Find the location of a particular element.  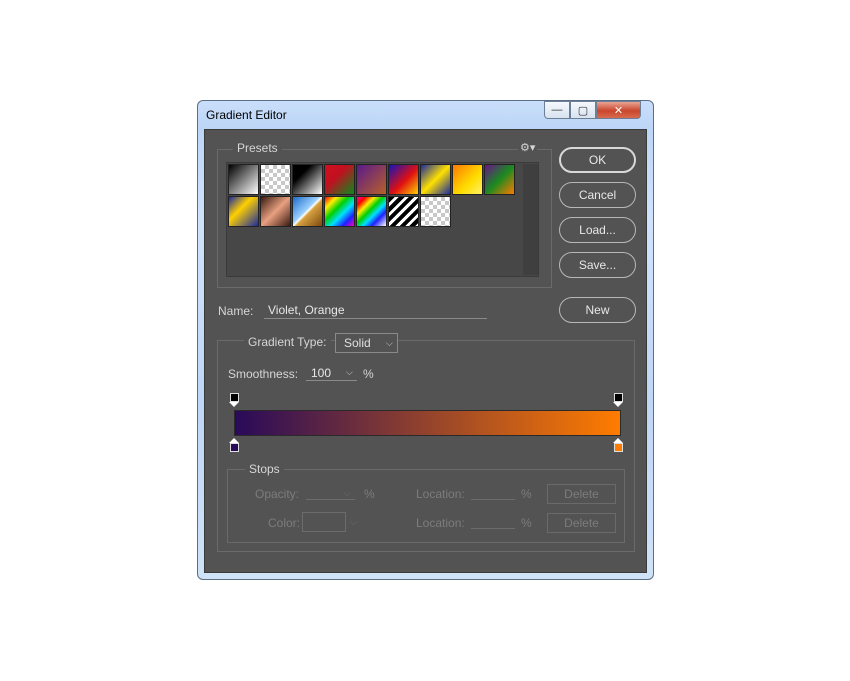

gear-icon: ⚙▾ is located at coordinates (528, 147).